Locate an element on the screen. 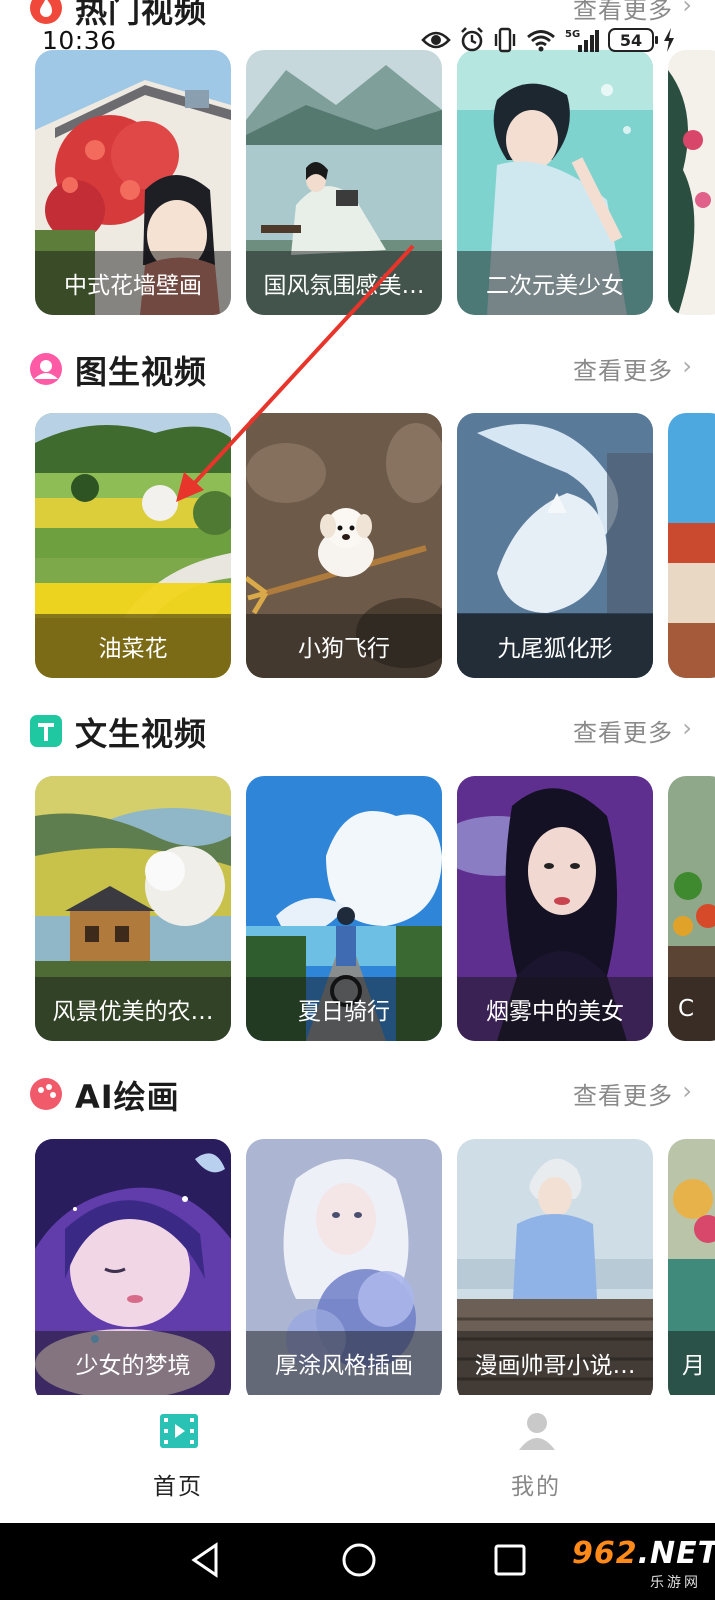 Image resolution: width=715 pixels, height=1600 pixels. eye-icon is located at coordinates (436, 40).